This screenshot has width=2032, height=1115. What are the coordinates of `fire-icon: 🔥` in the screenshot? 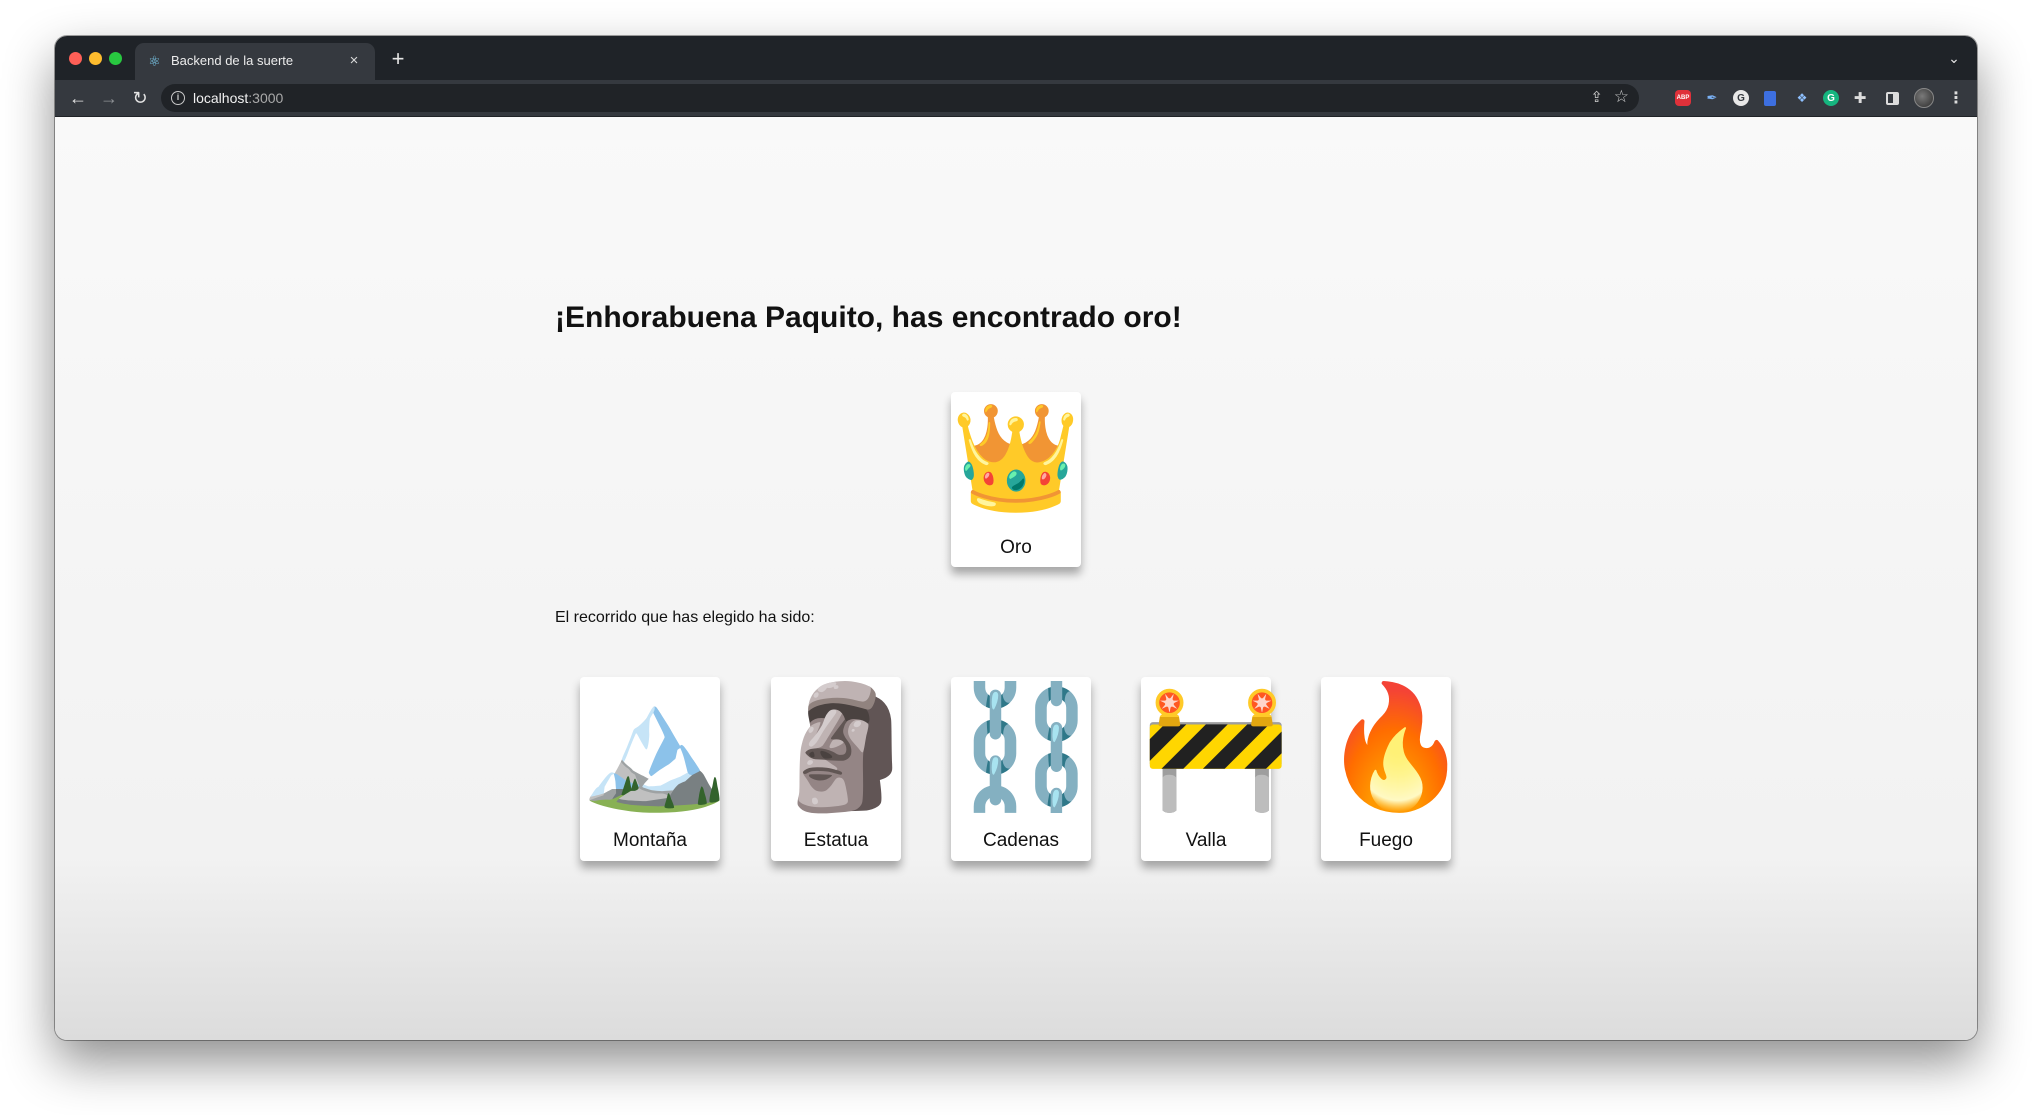 It's located at (1396, 747).